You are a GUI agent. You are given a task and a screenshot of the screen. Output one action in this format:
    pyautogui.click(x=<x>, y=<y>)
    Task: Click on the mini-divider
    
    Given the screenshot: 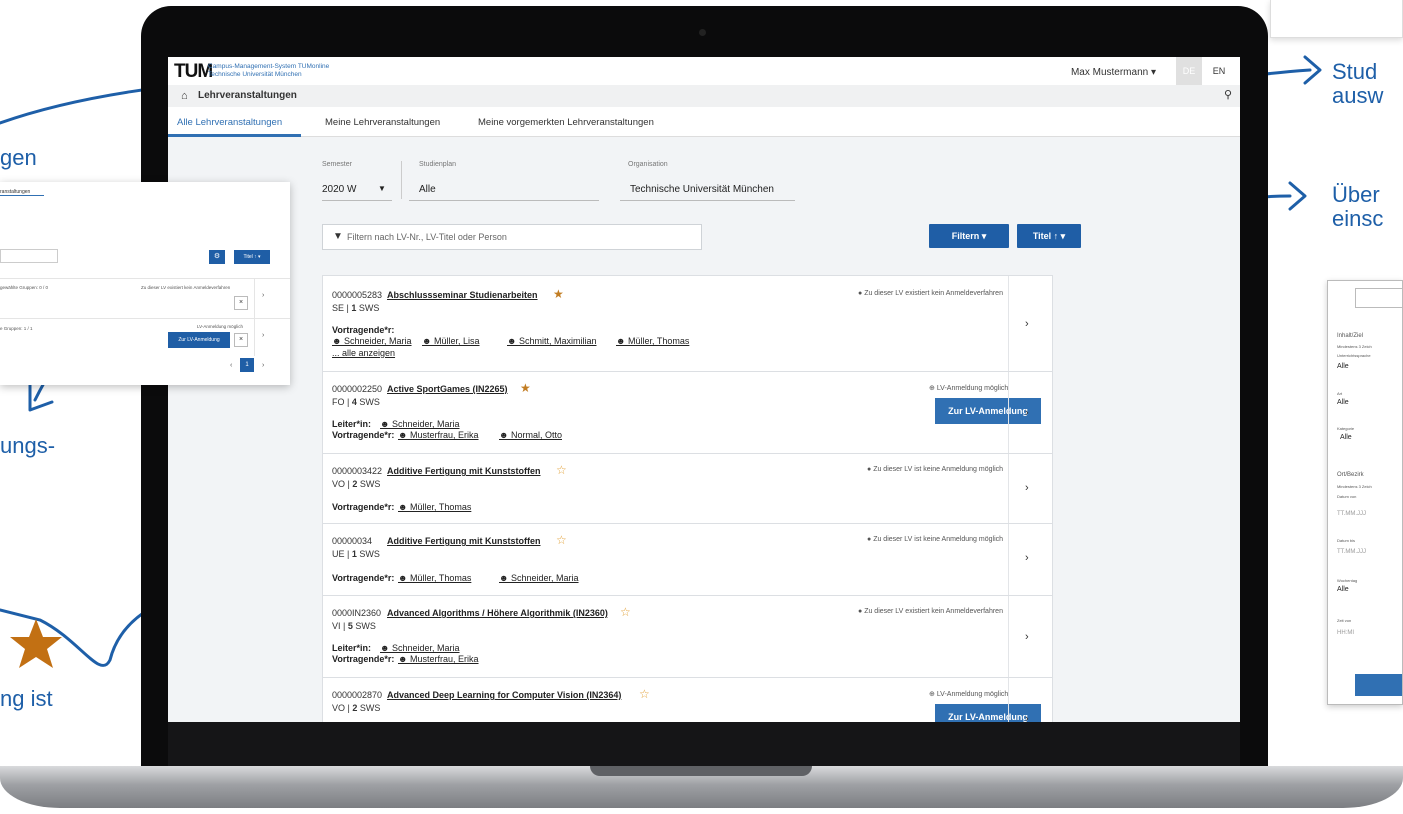 What is the action you would take?
    pyautogui.click(x=145, y=318)
    